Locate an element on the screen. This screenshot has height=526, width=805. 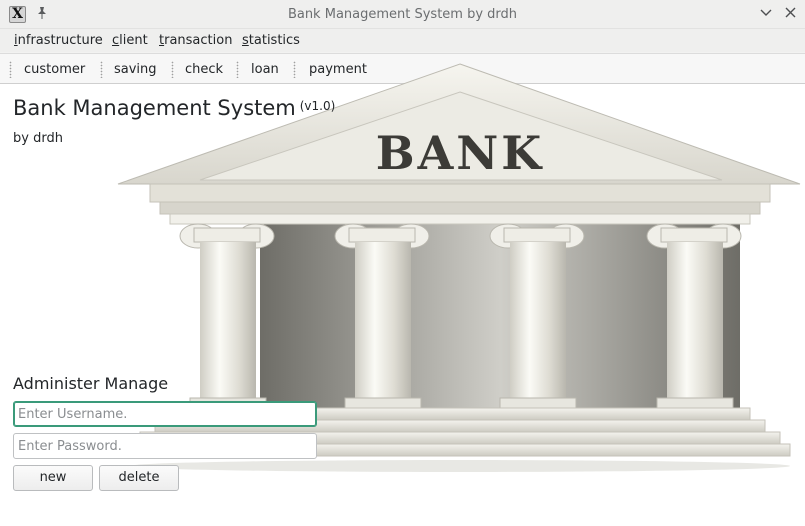
new-button: new is located at coordinates (53, 478).